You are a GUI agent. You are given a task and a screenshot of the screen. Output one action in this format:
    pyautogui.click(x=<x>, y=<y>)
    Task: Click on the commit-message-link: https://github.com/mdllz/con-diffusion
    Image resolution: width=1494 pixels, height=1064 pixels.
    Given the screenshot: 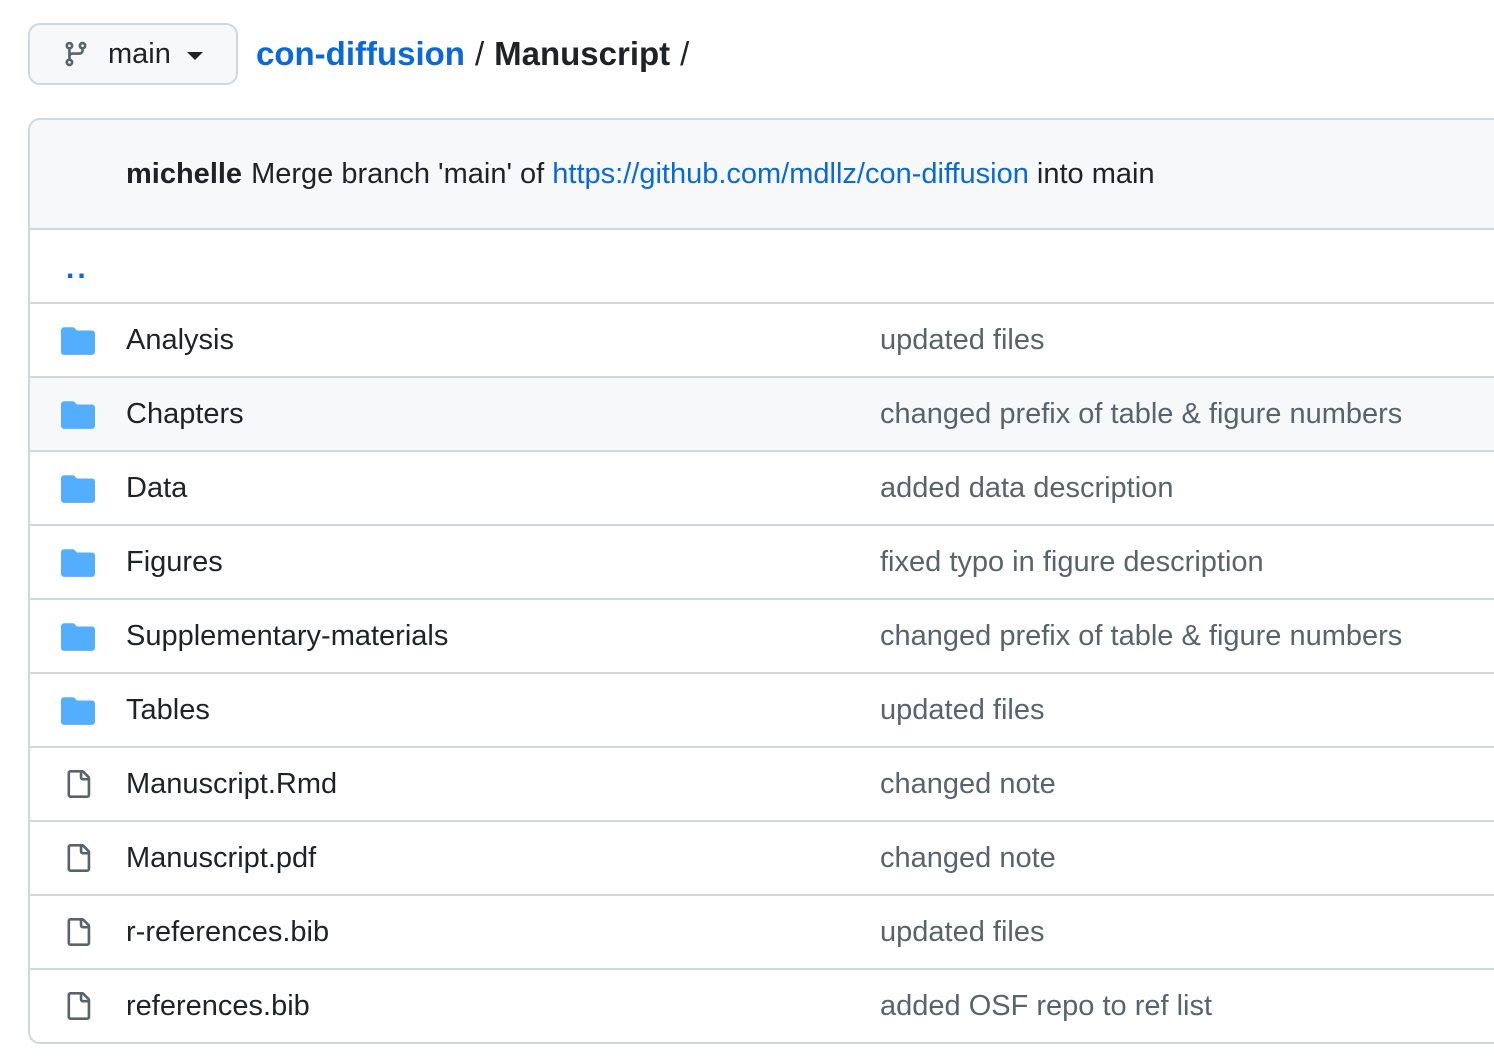 What is the action you would take?
    pyautogui.click(x=790, y=174)
    